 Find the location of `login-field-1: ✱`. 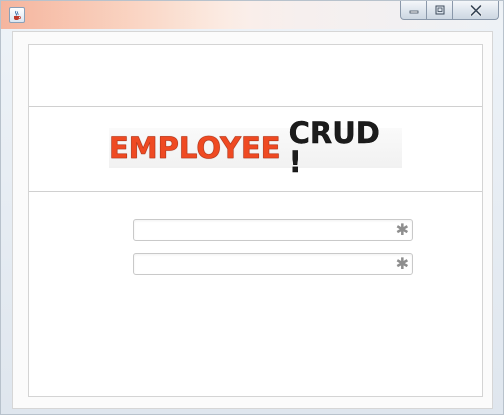

login-field-1: ✱ is located at coordinates (273, 230).